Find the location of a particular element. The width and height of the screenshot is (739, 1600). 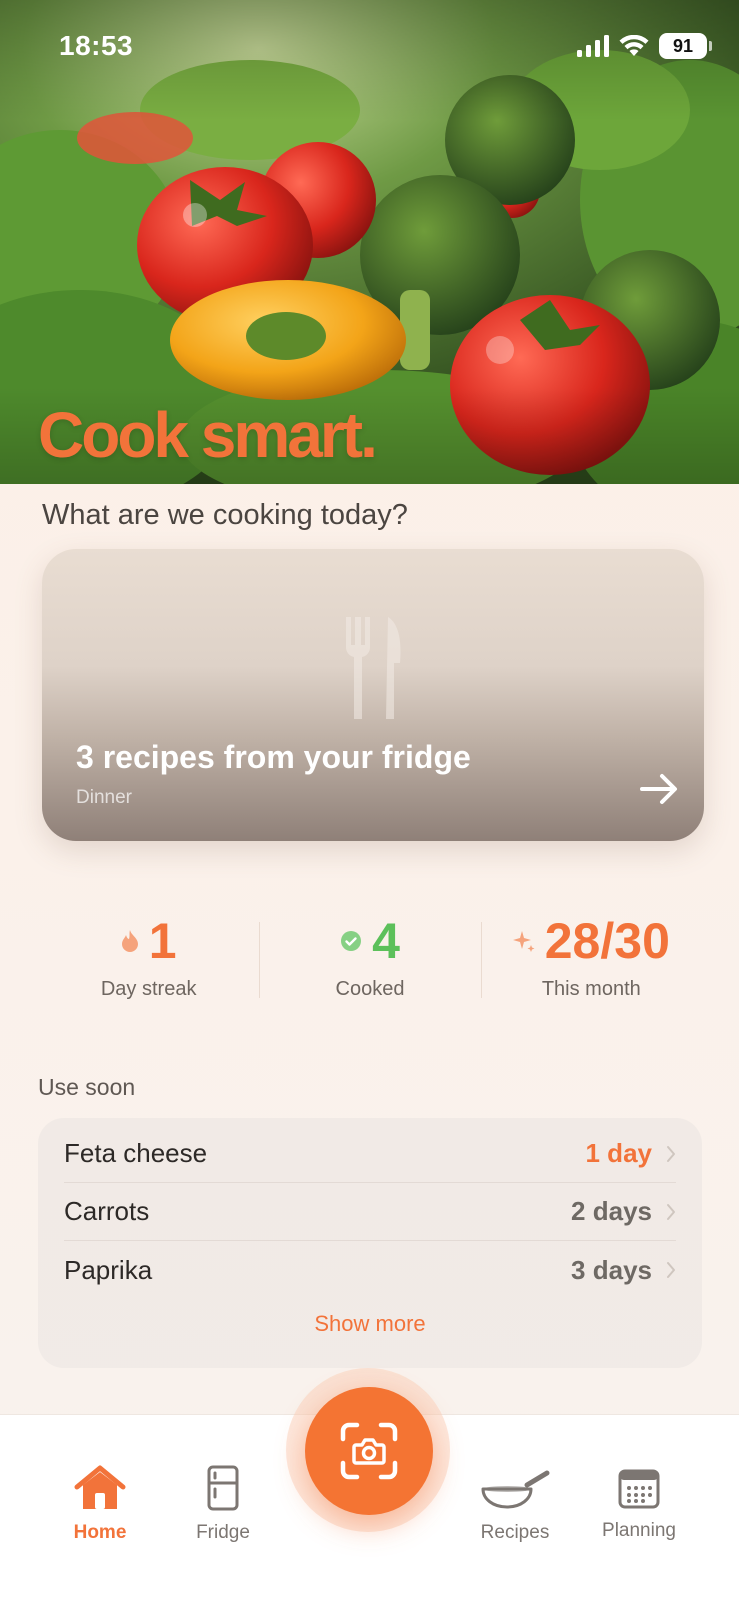

wifi-icon is located at coordinates (634, 45).